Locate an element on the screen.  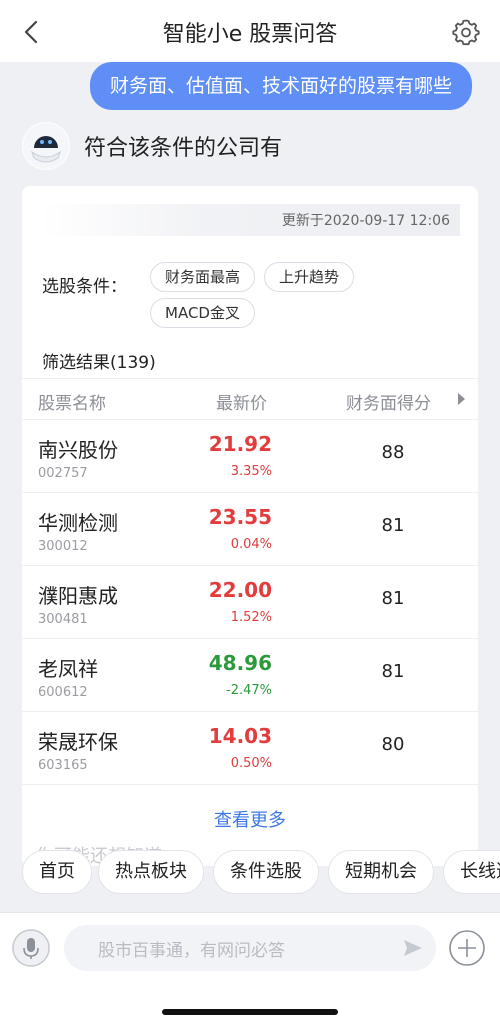
stock-change: 0.04% is located at coordinates (251, 544).